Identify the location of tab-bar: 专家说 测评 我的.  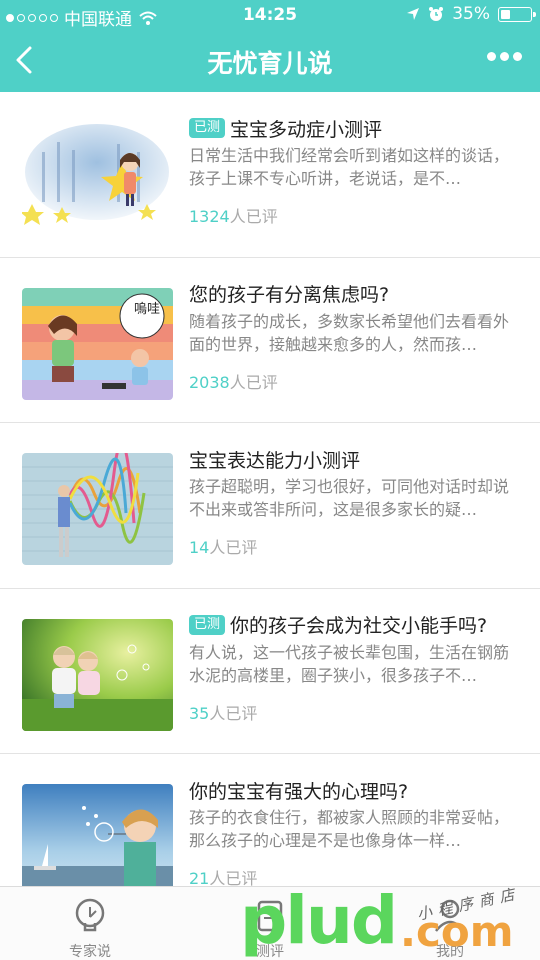
(270, 923).